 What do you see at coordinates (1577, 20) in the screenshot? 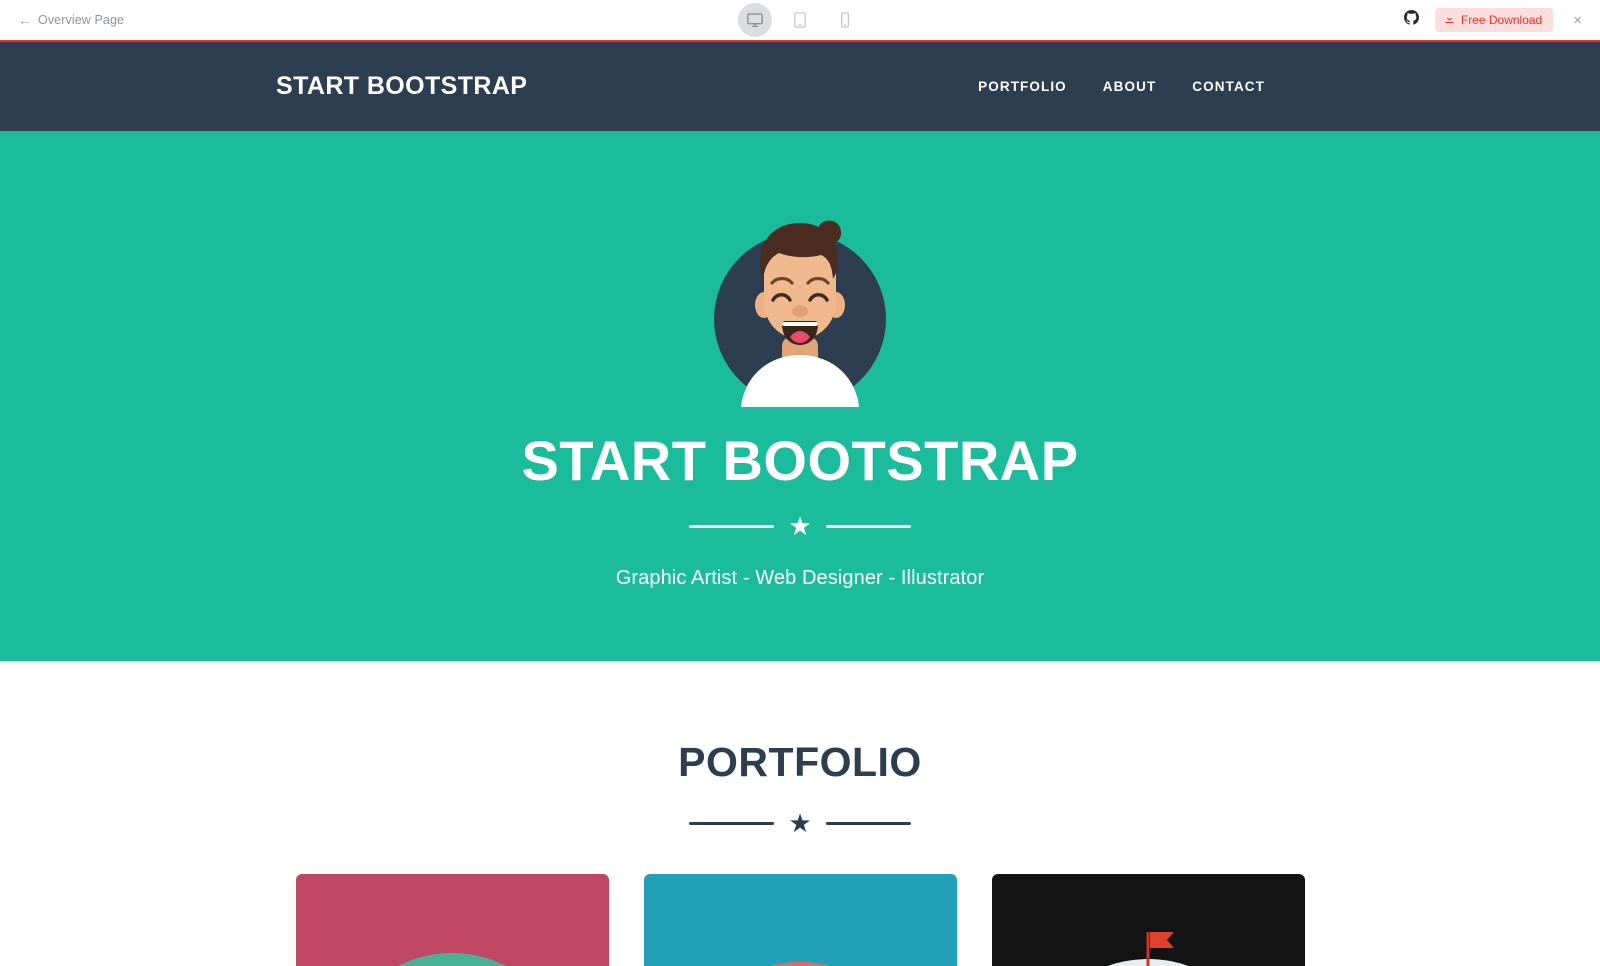
I see `close-icon: ×` at bounding box center [1577, 20].